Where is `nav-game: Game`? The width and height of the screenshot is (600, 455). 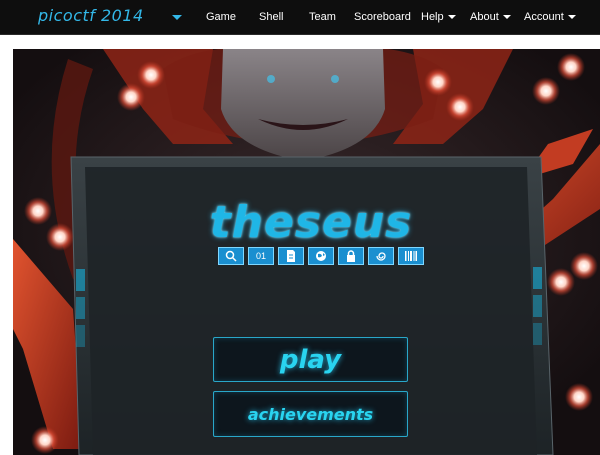
nav-game: Game is located at coordinates (221, 17).